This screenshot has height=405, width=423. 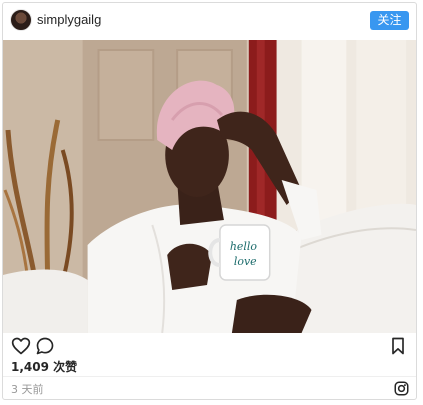 What do you see at coordinates (245, 261) in the screenshot?
I see `svg-text: love` at bounding box center [245, 261].